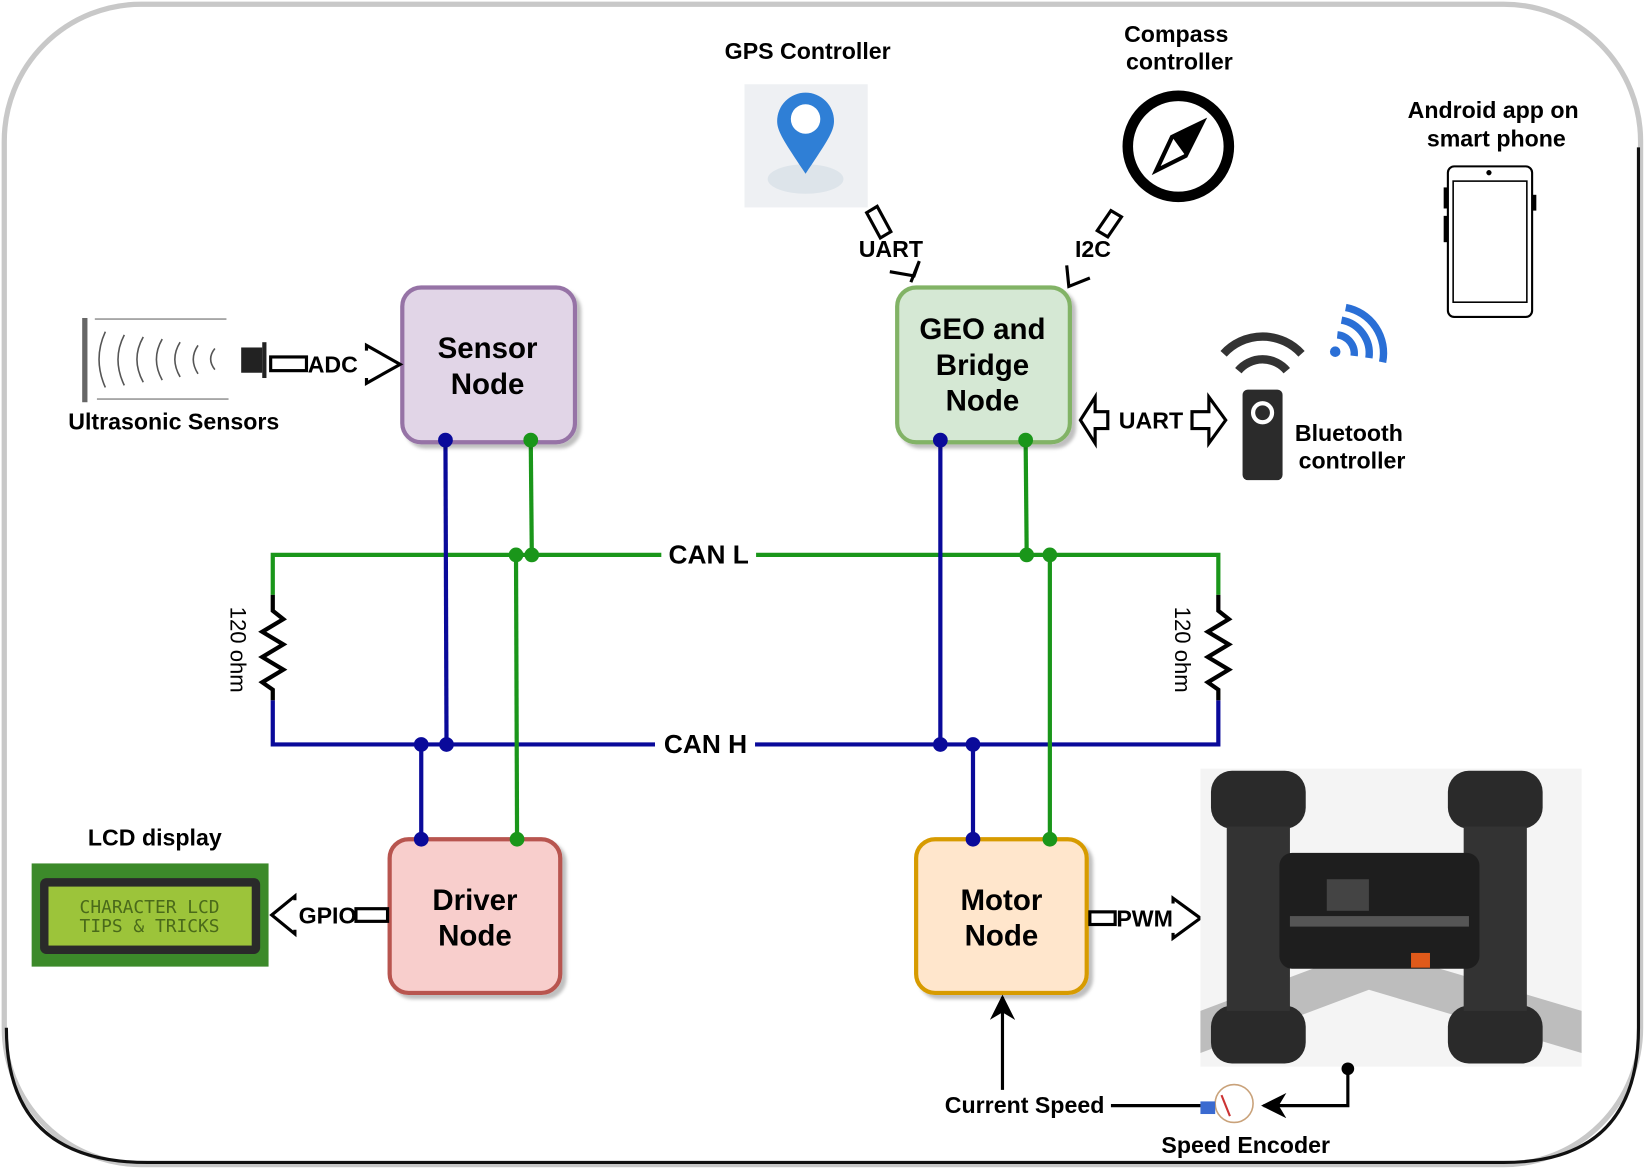 The height and width of the screenshot is (1173, 1648). What do you see at coordinates (333, 365) in the screenshot?
I see `adc-label: ADC` at bounding box center [333, 365].